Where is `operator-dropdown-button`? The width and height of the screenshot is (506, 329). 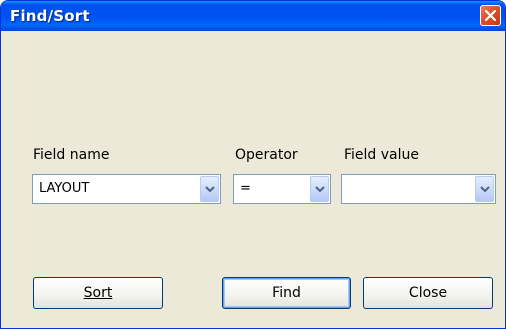 operator-dropdown-button is located at coordinates (319, 189).